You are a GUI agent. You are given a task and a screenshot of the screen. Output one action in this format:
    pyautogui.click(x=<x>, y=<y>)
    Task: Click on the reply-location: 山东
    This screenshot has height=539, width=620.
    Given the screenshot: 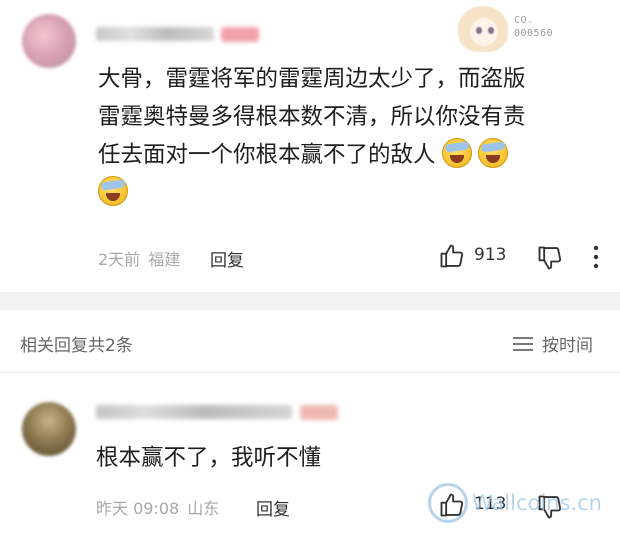 What is the action you would take?
    pyautogui.click(x=203, y=508)
    